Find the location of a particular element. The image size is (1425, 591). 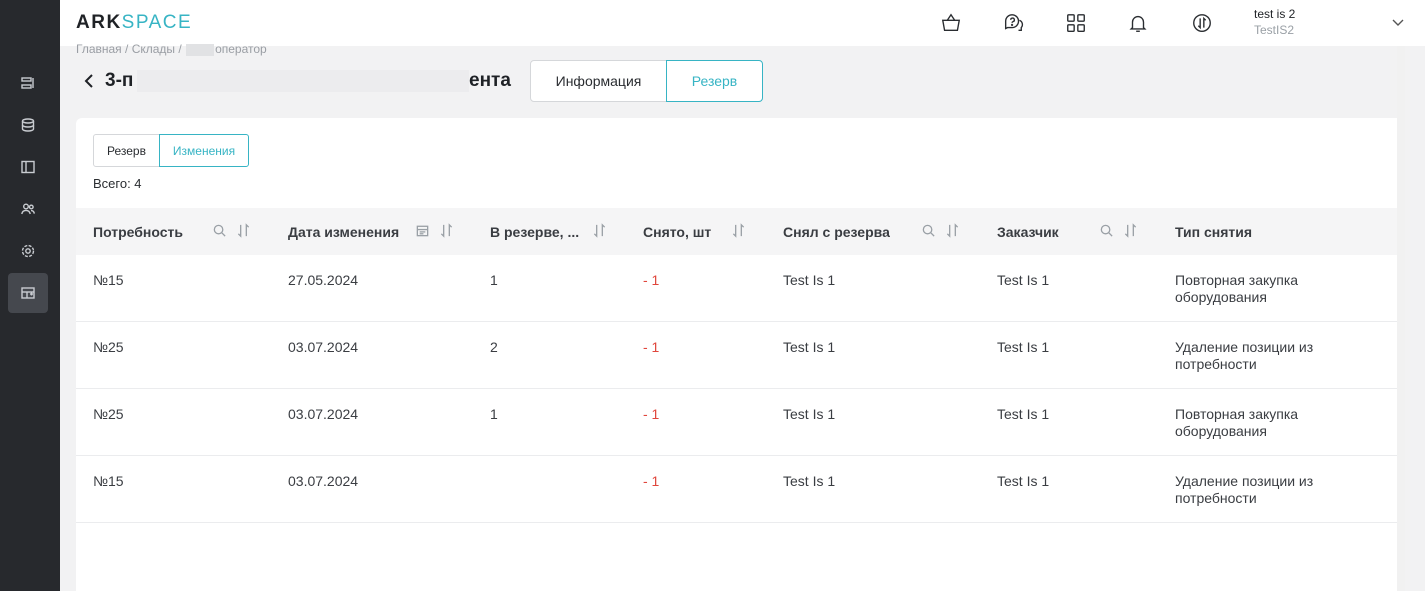

exchange-button is located at coordinates (1202, 23).